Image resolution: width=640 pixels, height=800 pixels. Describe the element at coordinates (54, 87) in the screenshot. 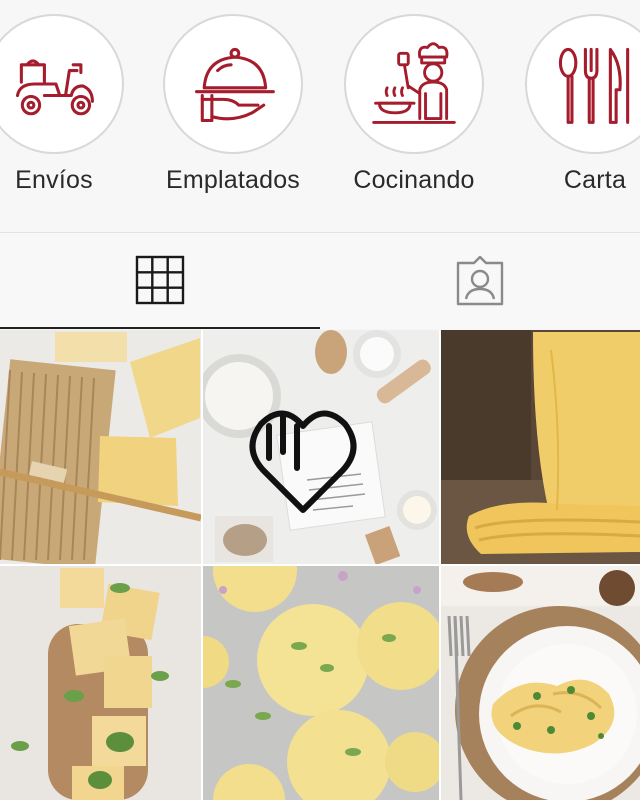

I see `scooter-icon` at that location.